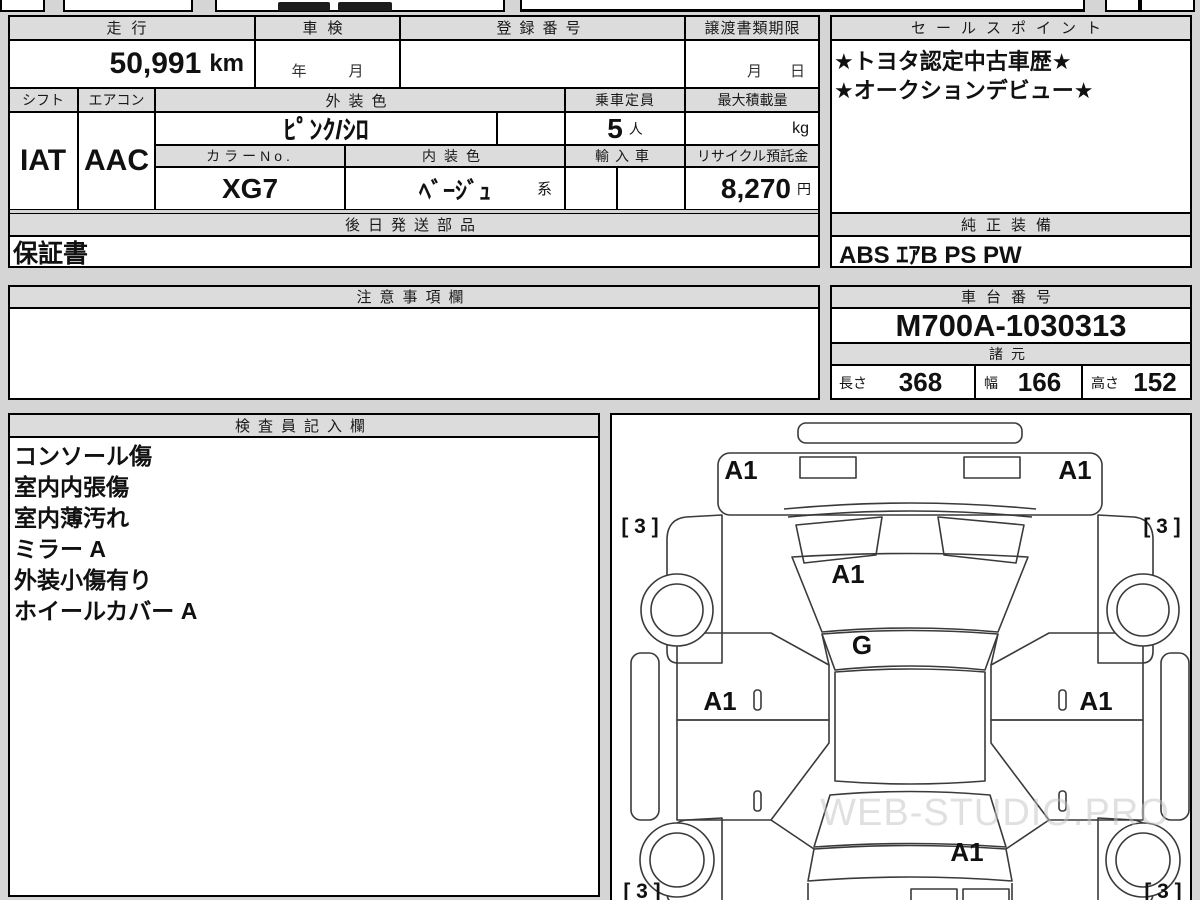 This screenshot has width=1200, height=900. Describe the element at coordinates (986, 894) in the screenshot. I see `rear-bumper-notch-right` at that location.